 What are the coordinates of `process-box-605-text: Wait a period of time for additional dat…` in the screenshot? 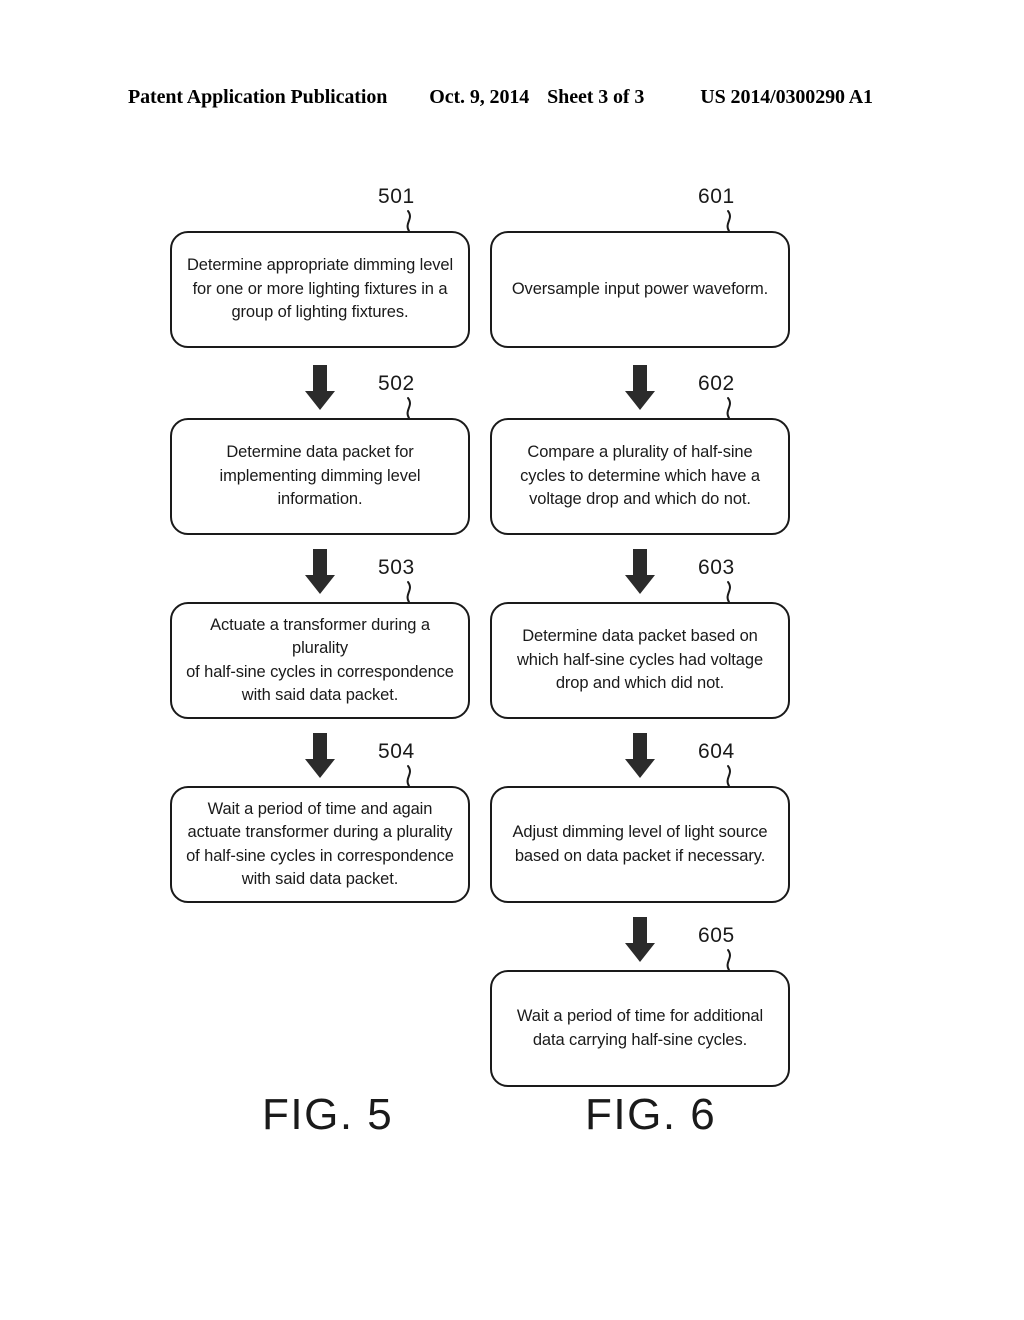 It's located at (640, 1028).